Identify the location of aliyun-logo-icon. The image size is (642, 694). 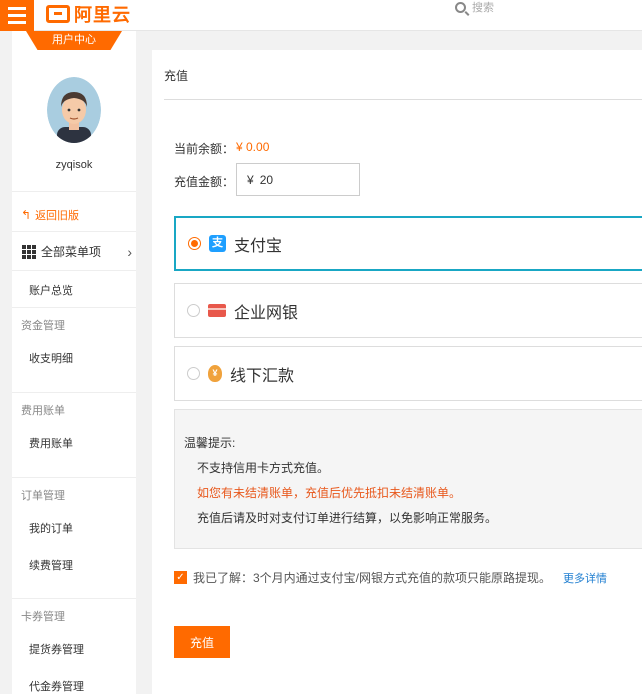
(58, 14).